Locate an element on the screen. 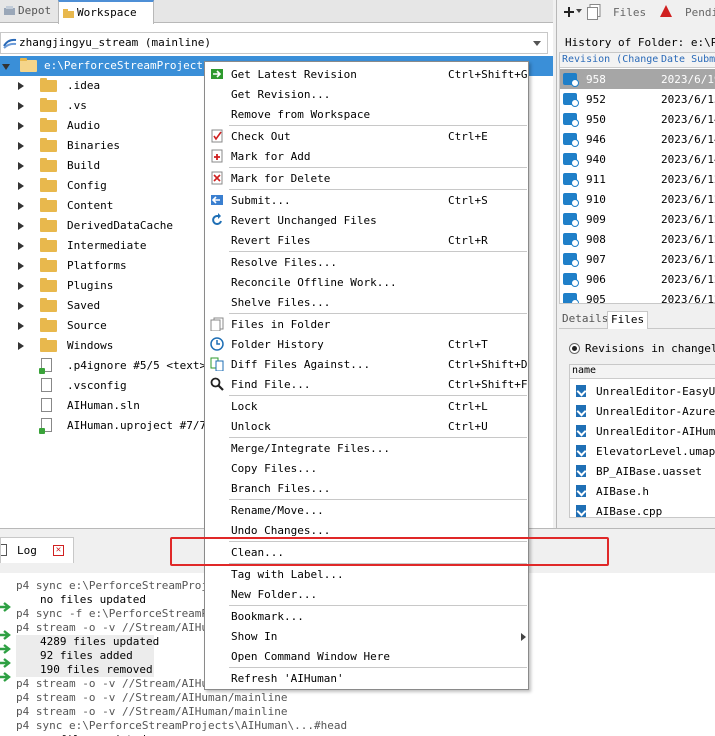 The width and height of the screenshot is (715, 736). files-icon is located at coordinates (594, 12).